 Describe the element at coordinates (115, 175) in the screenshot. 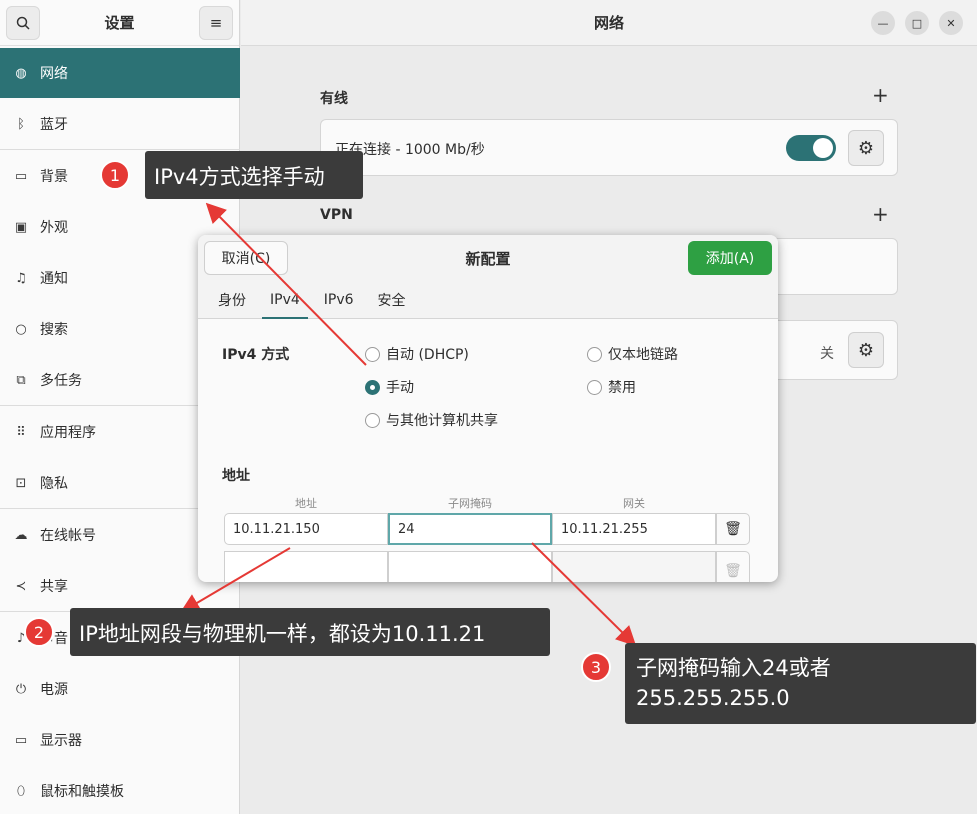

I see `annotation-1-badge: 1` at that location.